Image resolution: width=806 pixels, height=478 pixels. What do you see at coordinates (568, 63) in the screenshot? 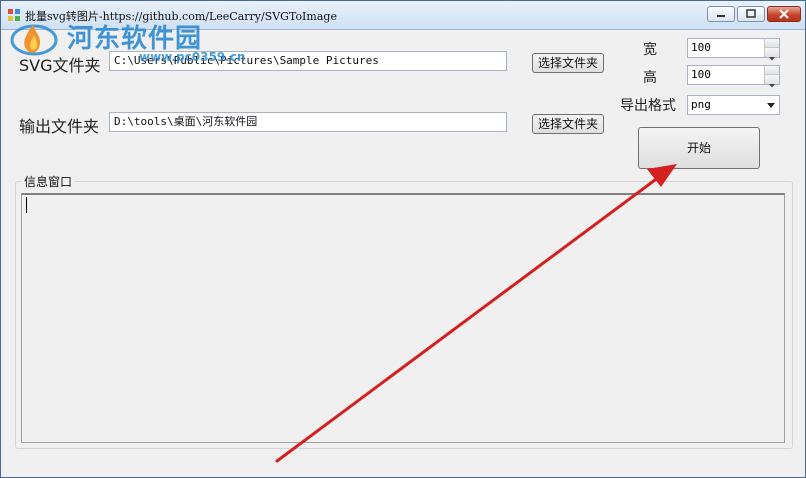
I see `browse-svg-folder-button: 选择文件夹` at bounding box center [568, 63].